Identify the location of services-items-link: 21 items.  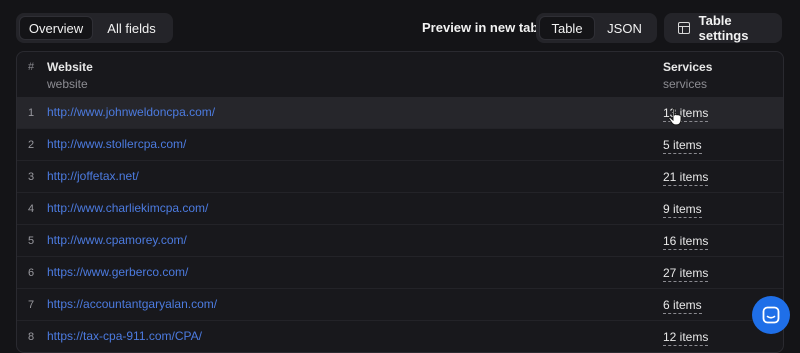
(686, 178).